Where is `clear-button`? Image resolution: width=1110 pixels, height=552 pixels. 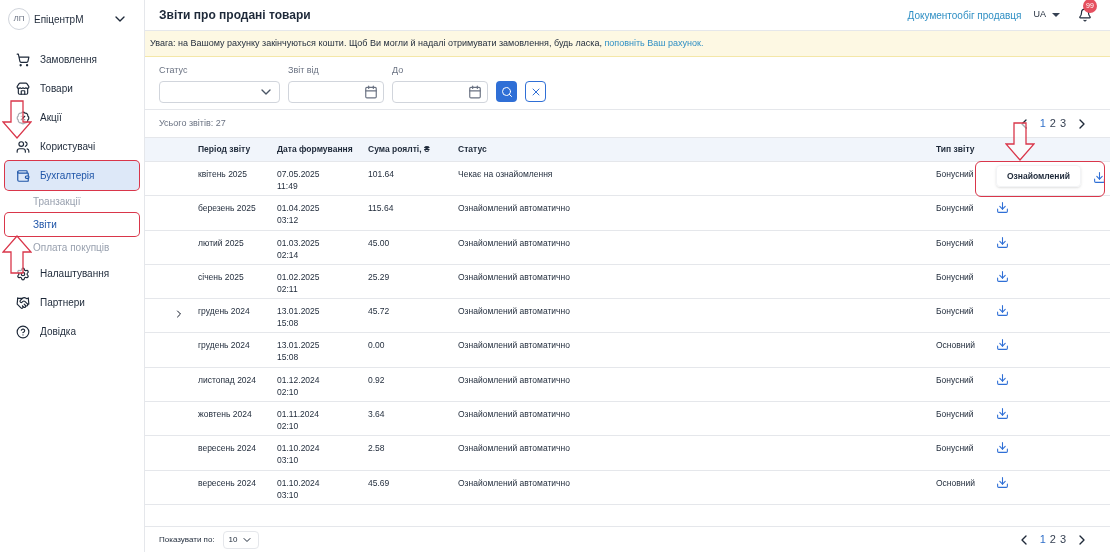 clear-button is located at coordinates (535, 91).